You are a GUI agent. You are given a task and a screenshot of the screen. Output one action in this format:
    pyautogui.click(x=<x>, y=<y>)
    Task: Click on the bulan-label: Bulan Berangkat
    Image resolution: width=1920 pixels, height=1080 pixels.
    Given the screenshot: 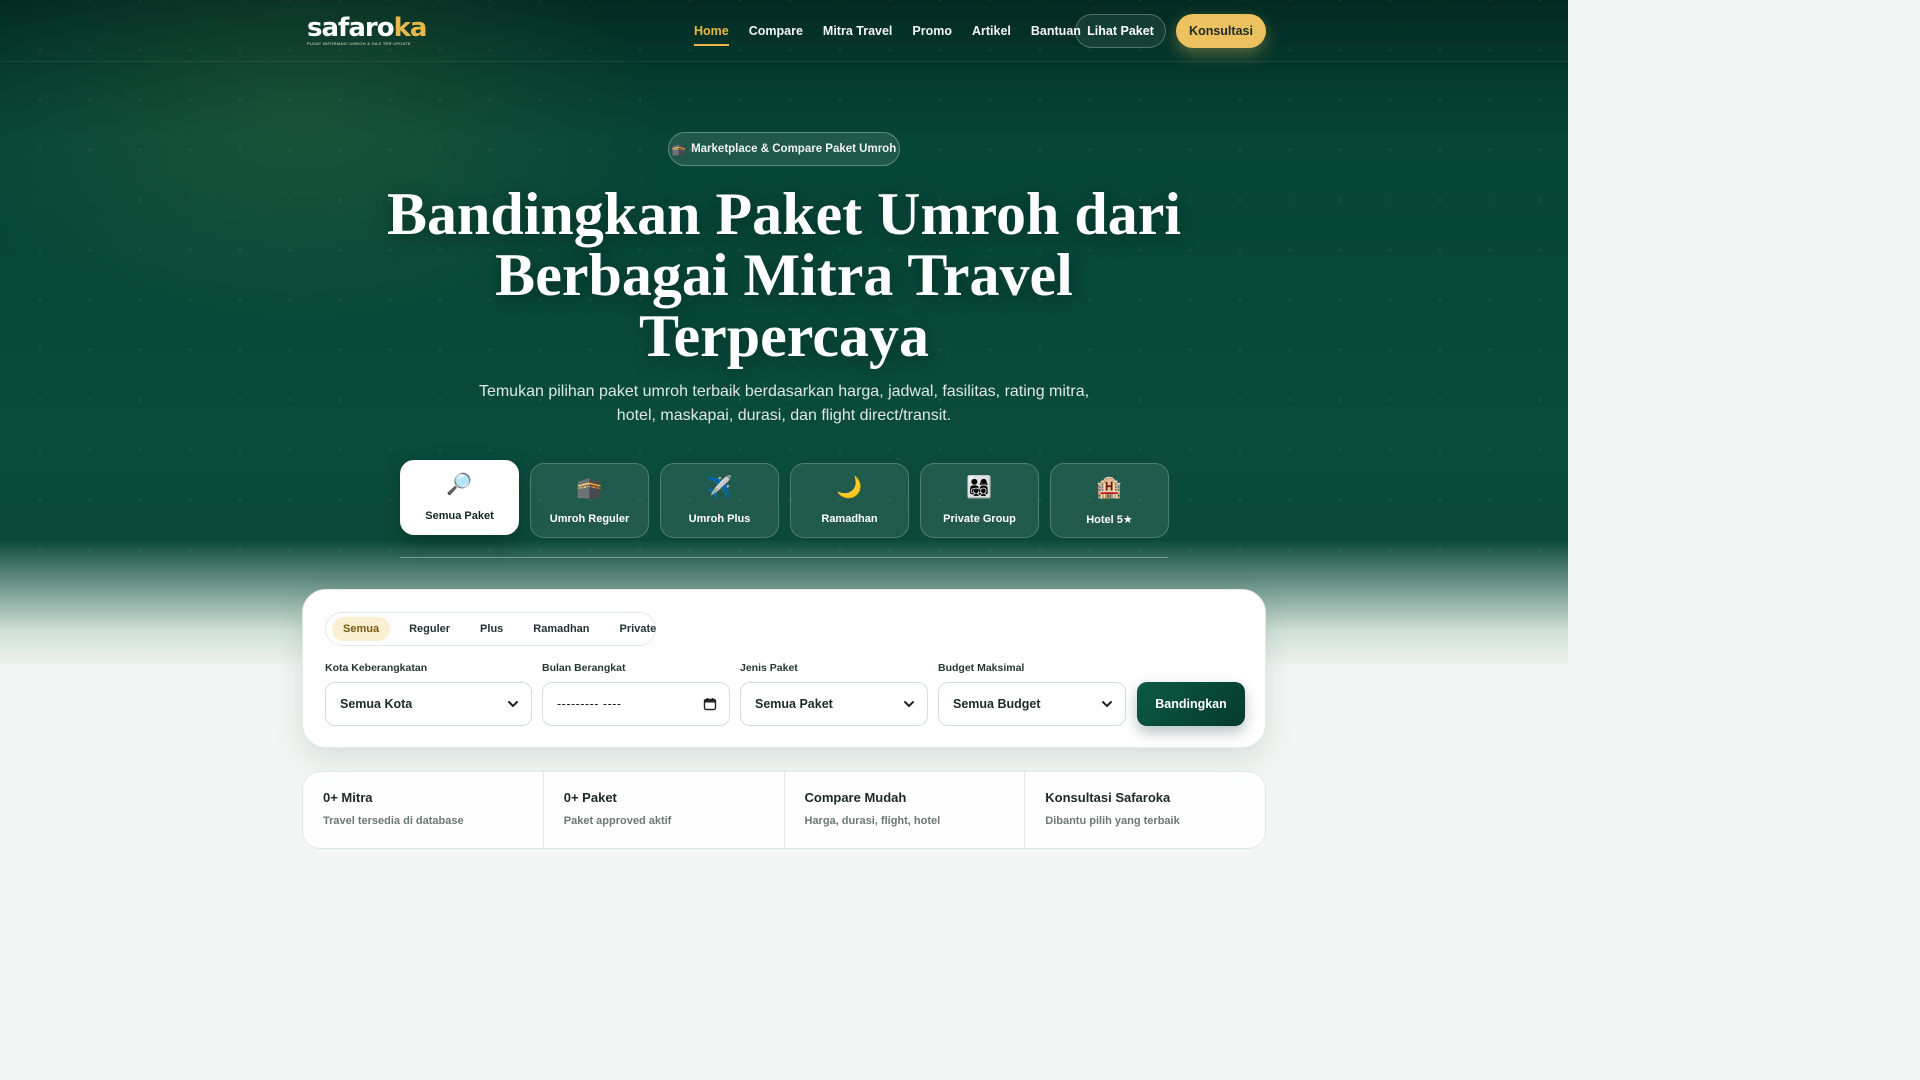 What is the action you would take?
    pyautogui.click(x=584, y=668)
    